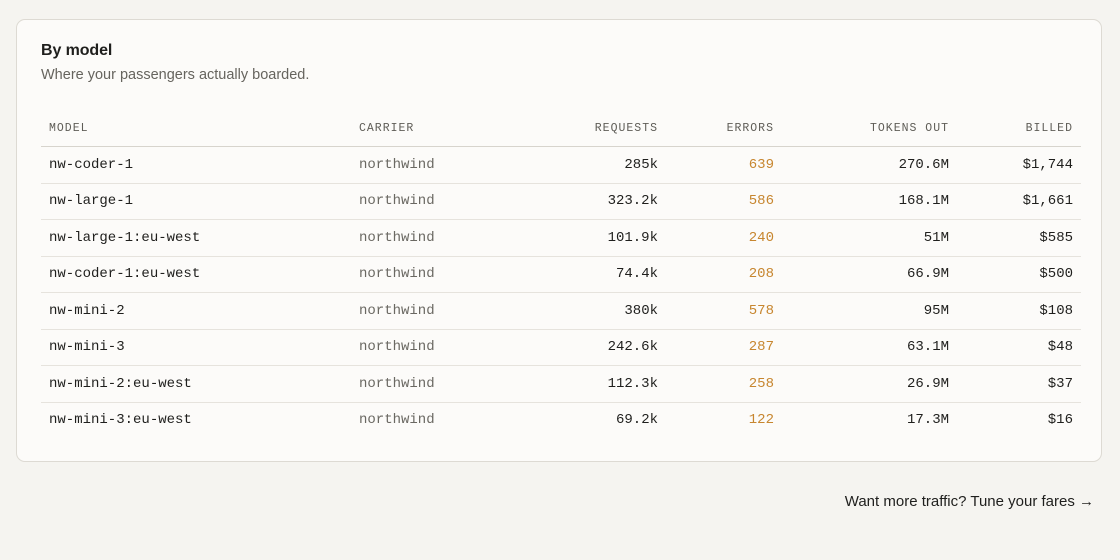 This screenshot has width=1120, height=560. Describe the element at coordinates (586, 128) in the screenshot. I see `column-header-requests: REQUESTS` at that location.